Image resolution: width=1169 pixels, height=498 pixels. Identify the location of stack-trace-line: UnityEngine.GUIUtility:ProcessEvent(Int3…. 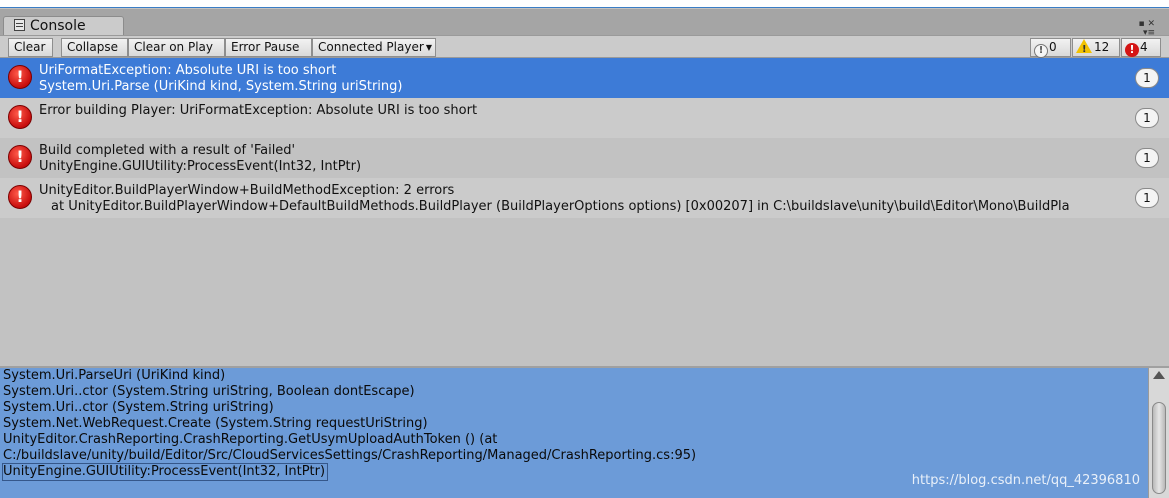
(165, 472).